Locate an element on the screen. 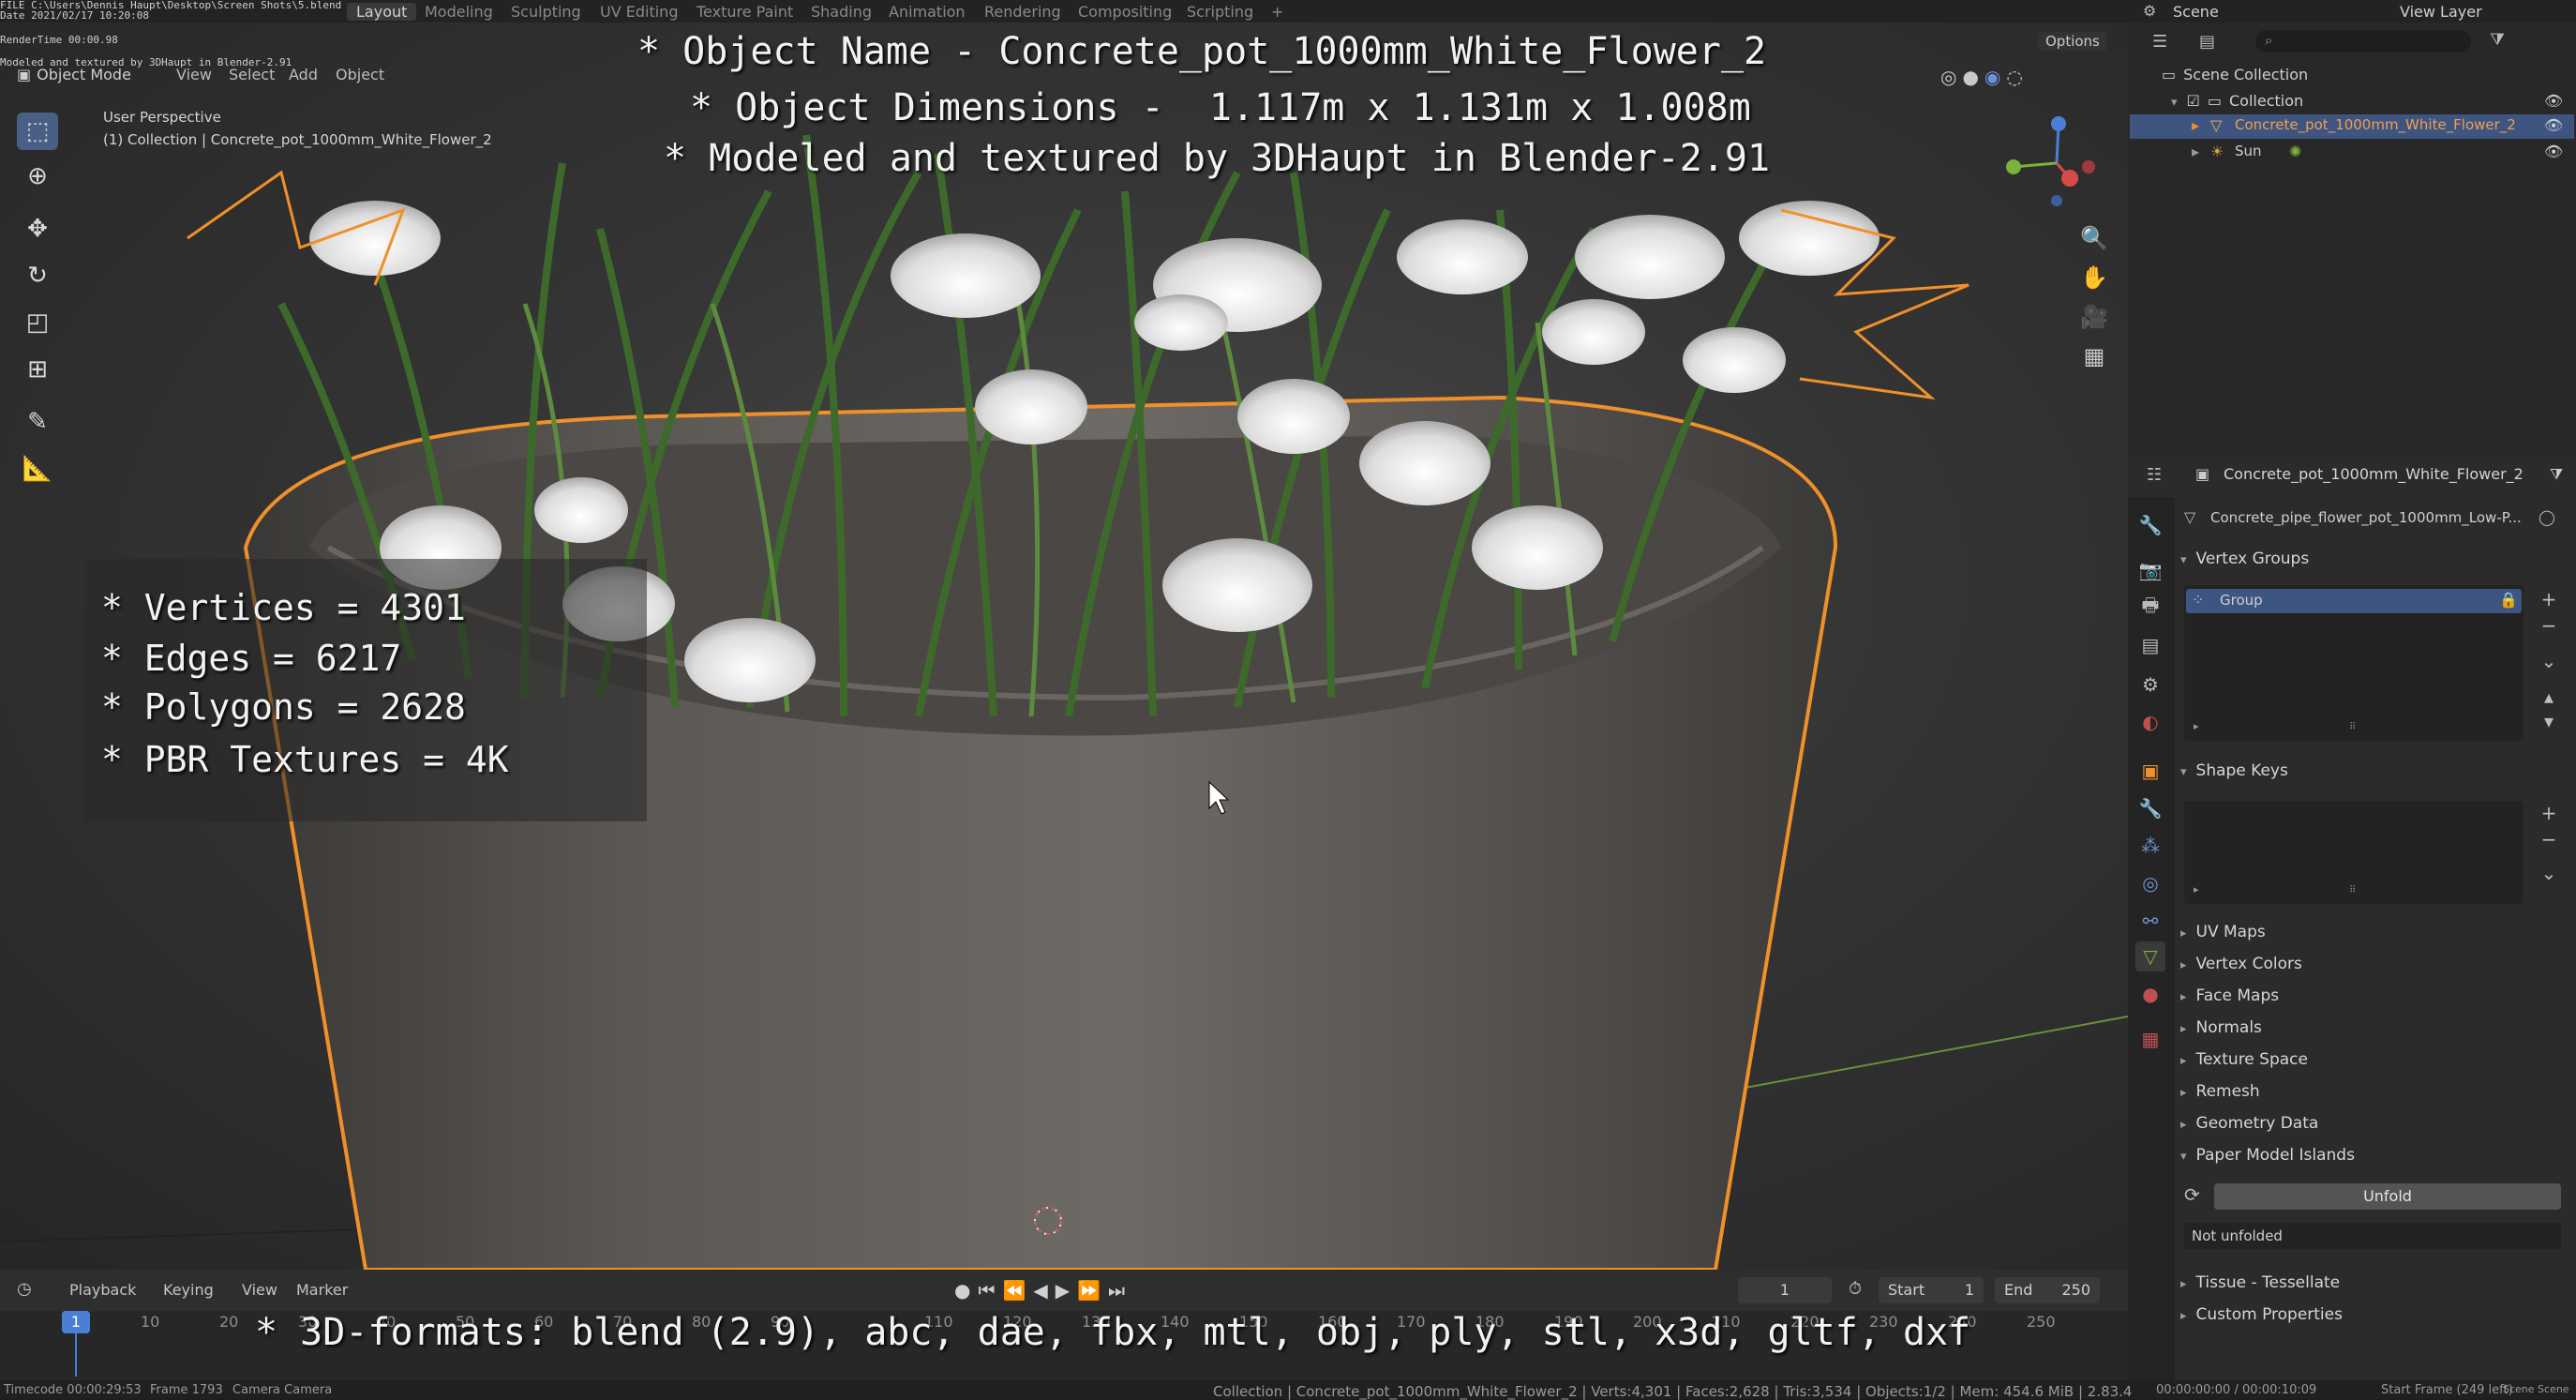 This screenshot has width=2576, height=1400. vertex-groups-panel-header: ▾ Vertex Groups is located at coordinates (2245, 559).